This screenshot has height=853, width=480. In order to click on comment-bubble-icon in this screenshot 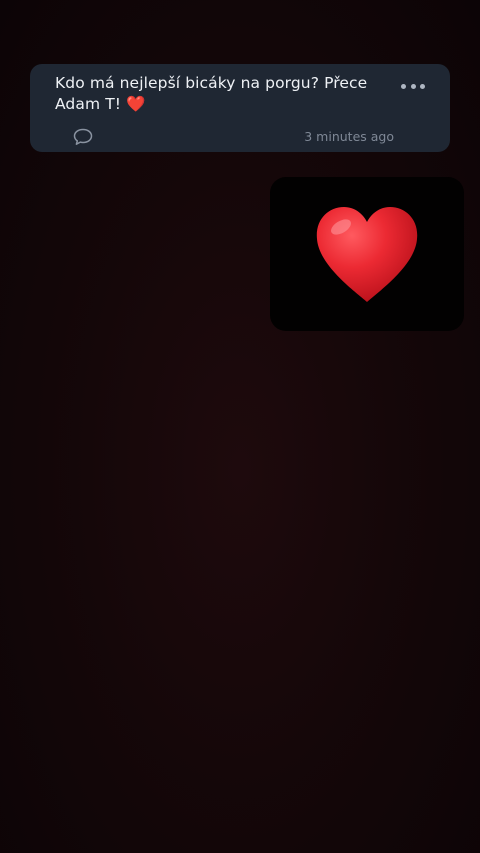, I will do `click(83, 136)`.